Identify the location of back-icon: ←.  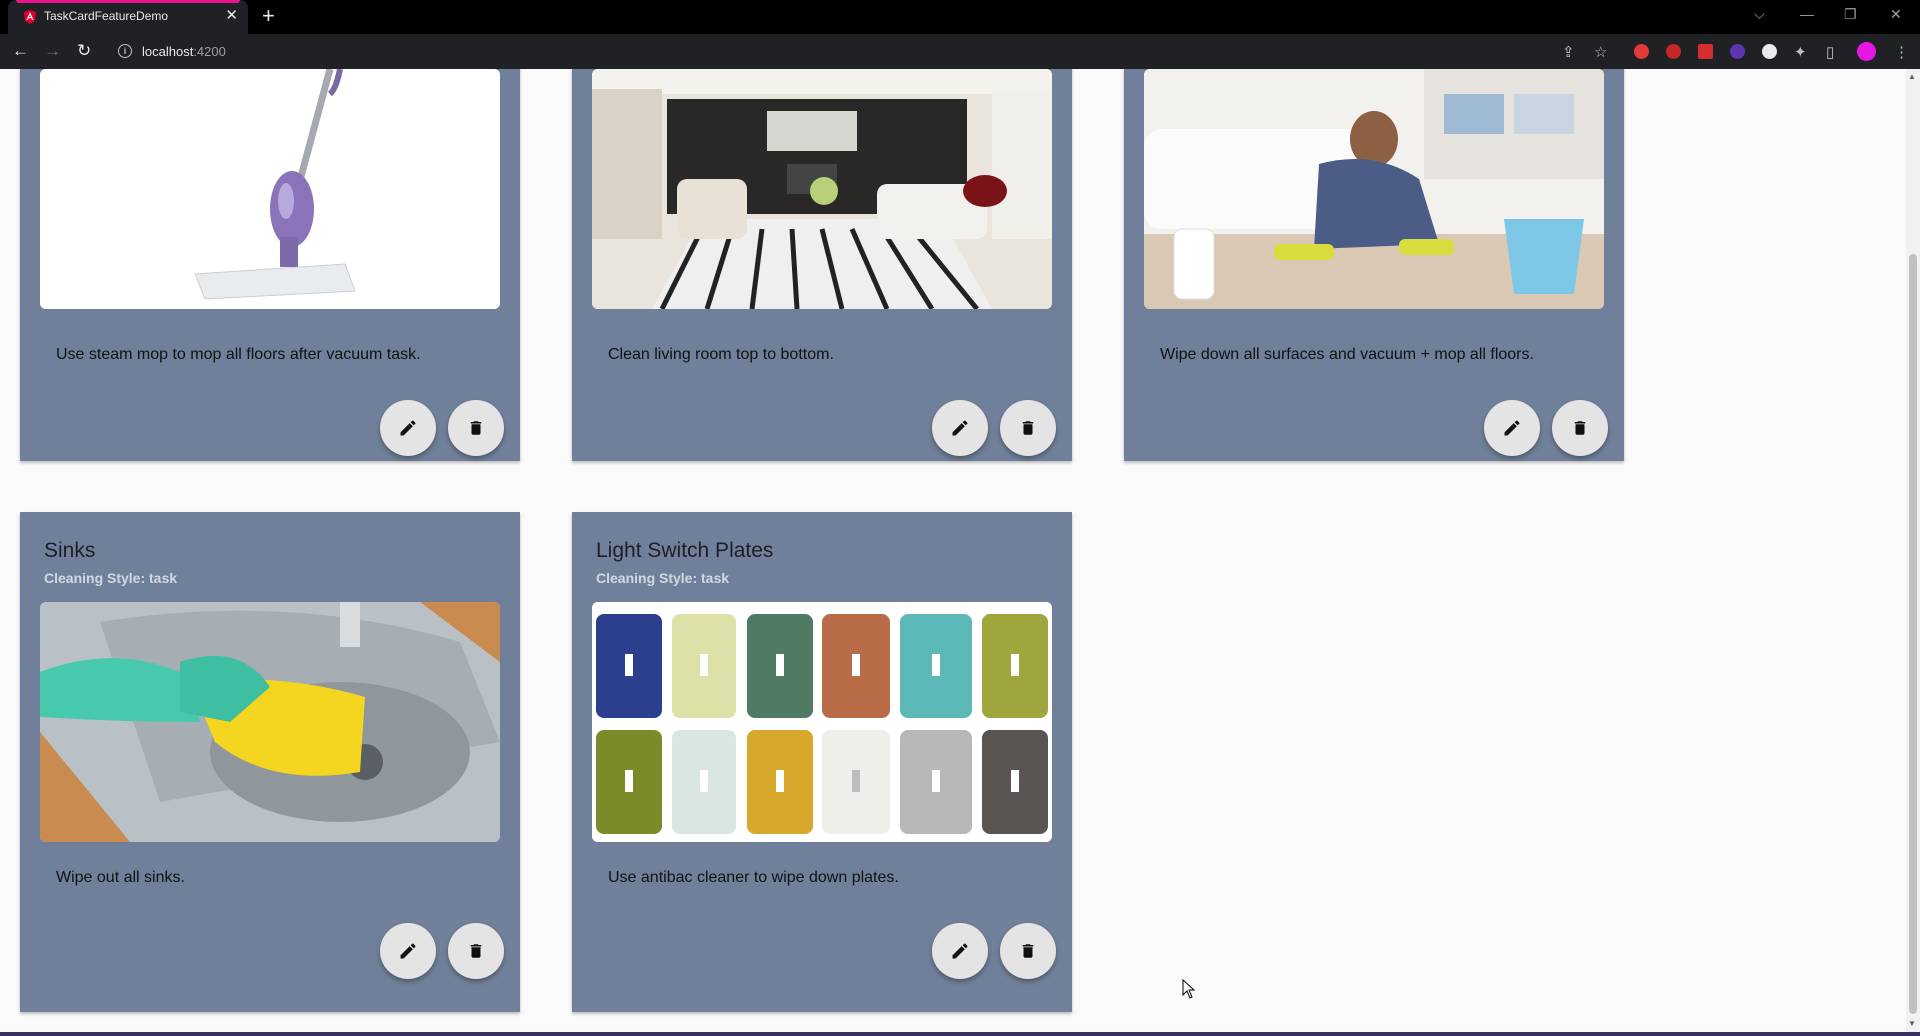
(20, 51).